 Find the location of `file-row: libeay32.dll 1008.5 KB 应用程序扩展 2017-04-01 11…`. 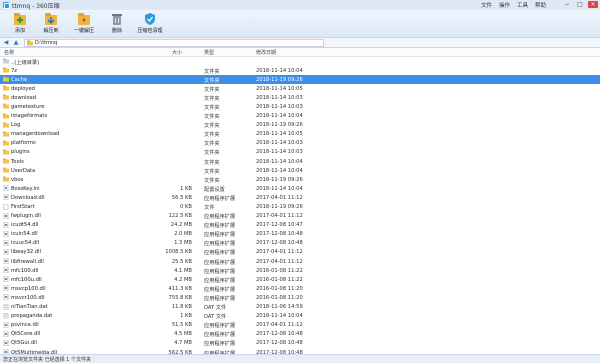

file-row: libeay32.dll 1008.5 KB 应用程序扩展 2017-04-01 11… is located at coordinates (300, 252).